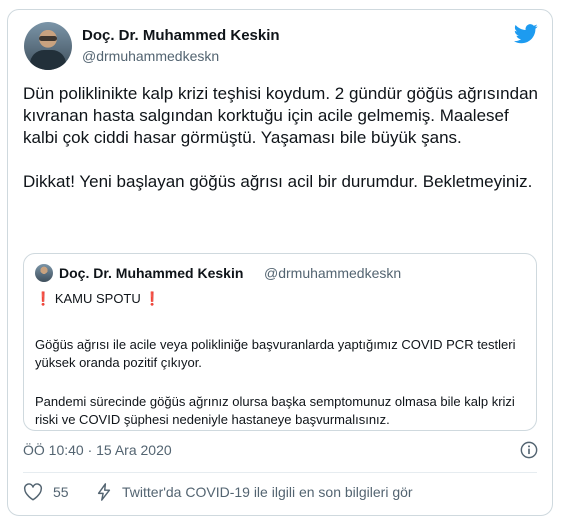 The width and height of the screenshot is (566, 525). What do you see at coordinates (151, 273) in the screenshot?
I see `quote-author-name: Doç. Dr. Muhammed Keskin` at bounding box center [151, 273].